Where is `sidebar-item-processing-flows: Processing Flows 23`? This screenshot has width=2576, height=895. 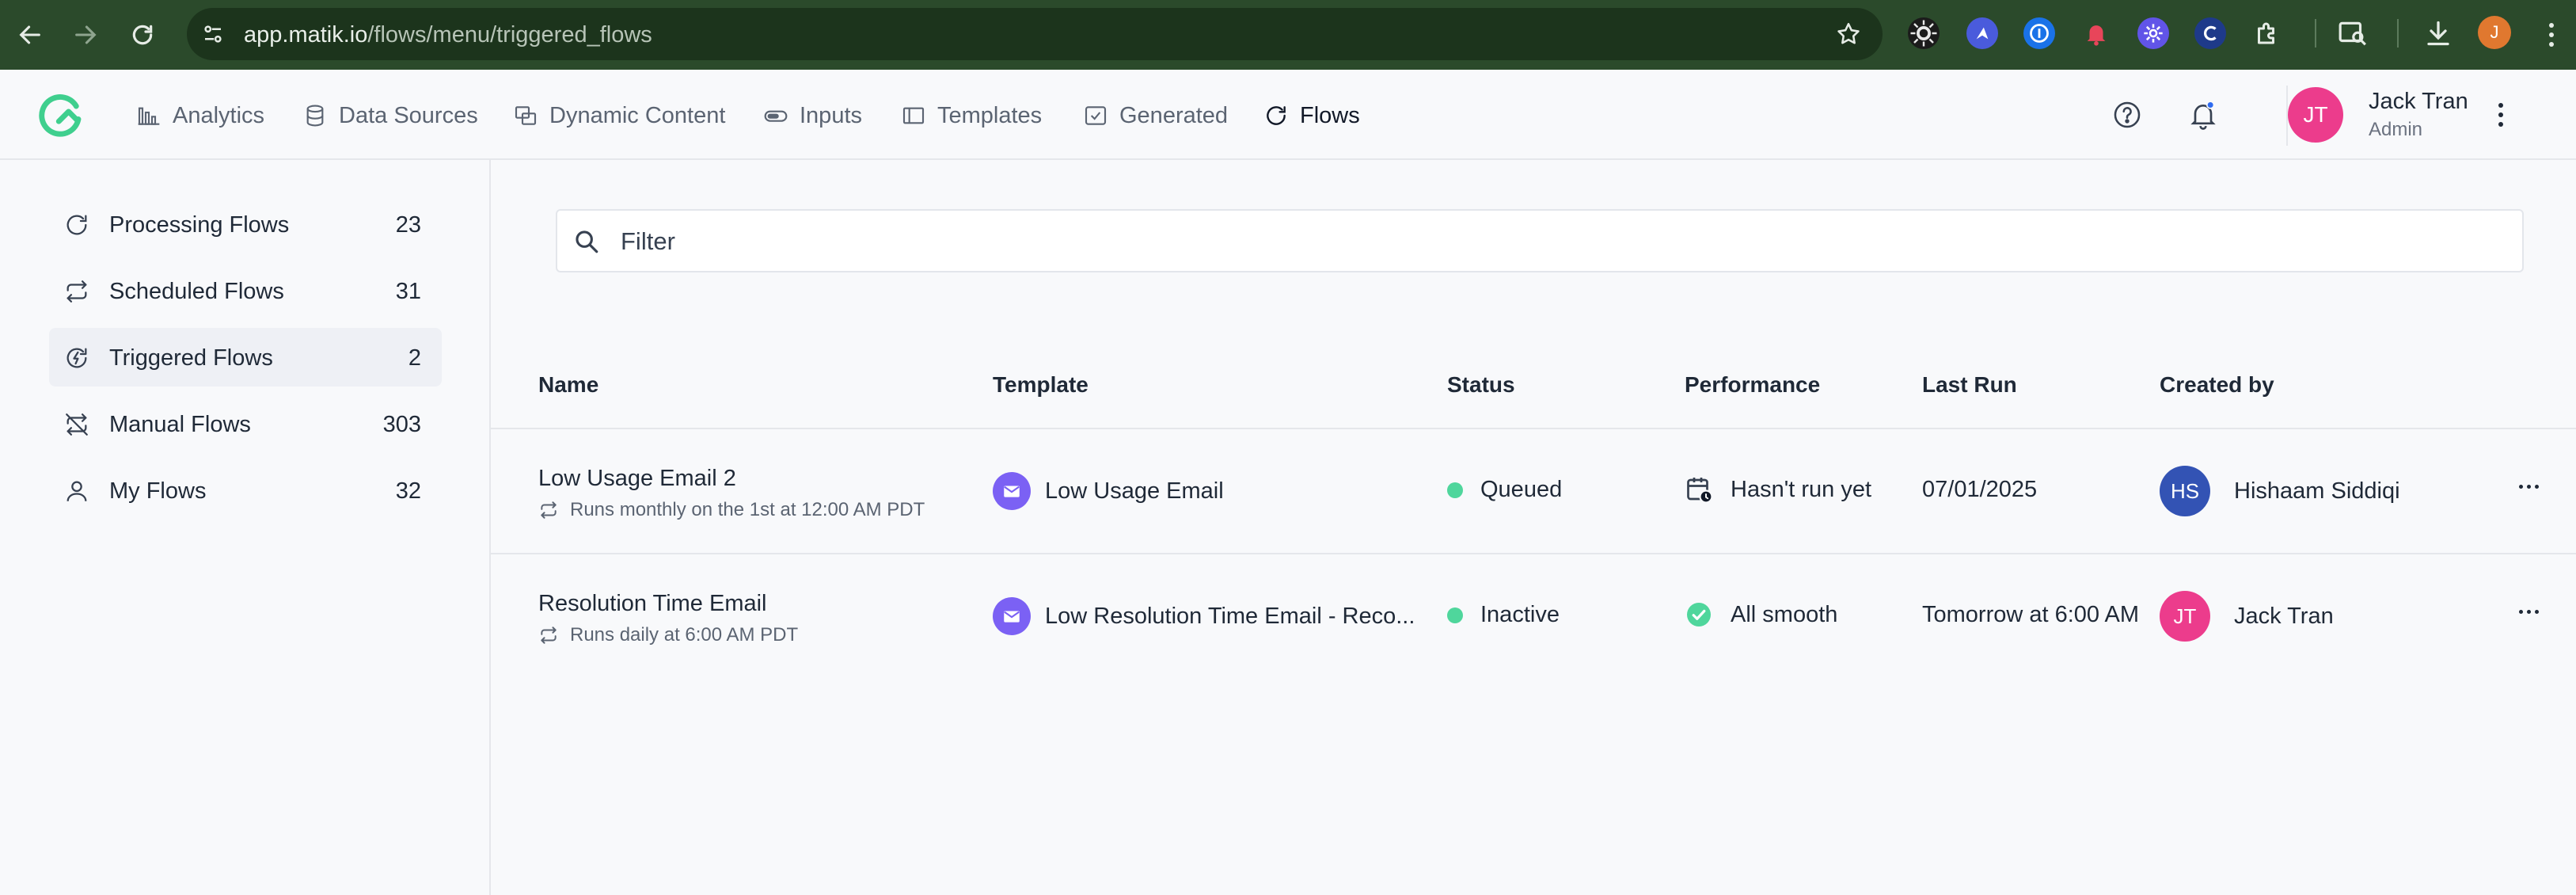
sidebar-item-processing-flows: Processing Flows 23 is located at coordinates (245, 224).